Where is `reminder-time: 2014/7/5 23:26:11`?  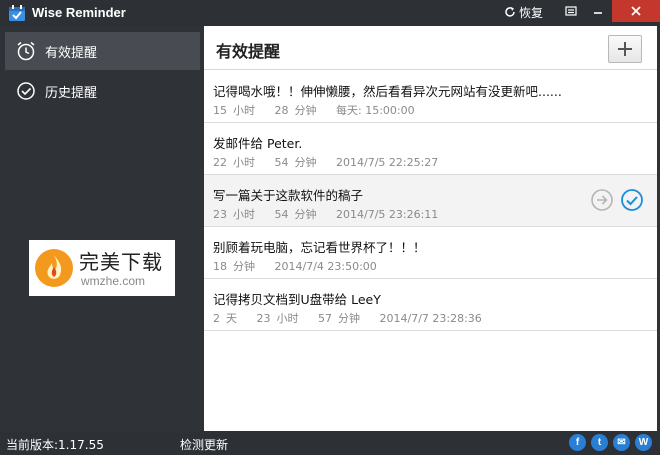 reminder-time: 2014/7/5 23:26:11 is located at coordinates (387, 214).